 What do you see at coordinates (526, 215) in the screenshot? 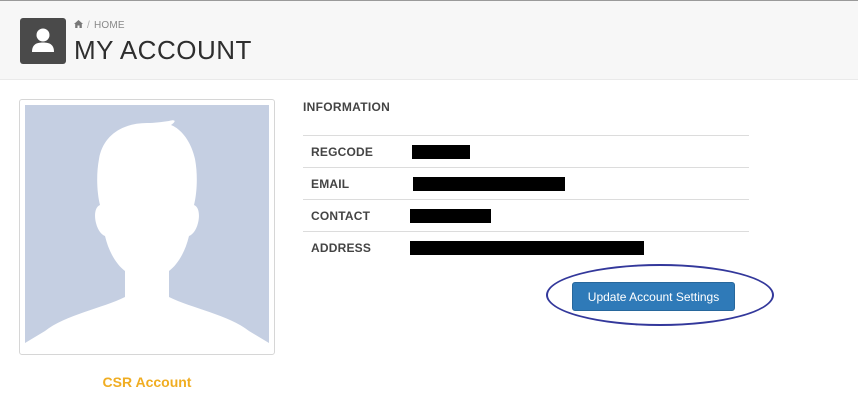
I see `info-row-contact: CONTACT` at bounding box center [526, 215].